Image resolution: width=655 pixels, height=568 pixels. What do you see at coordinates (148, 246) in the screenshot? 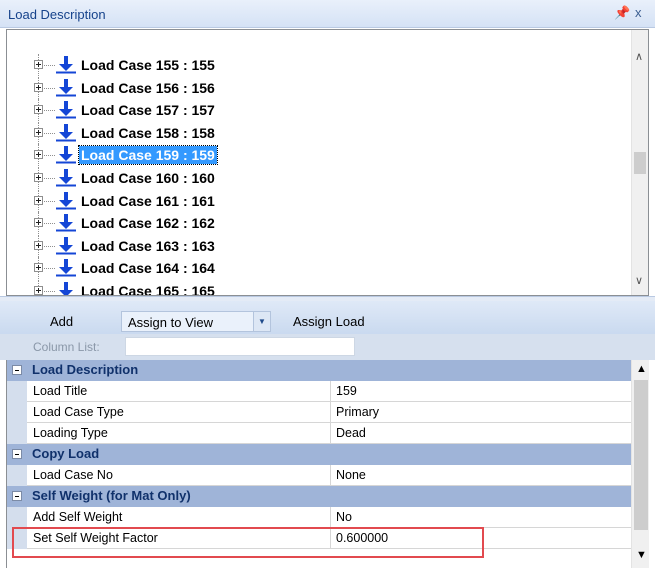
I see `tree-item-label: Load Case 163 : 163` at bounding box center [148, 246].